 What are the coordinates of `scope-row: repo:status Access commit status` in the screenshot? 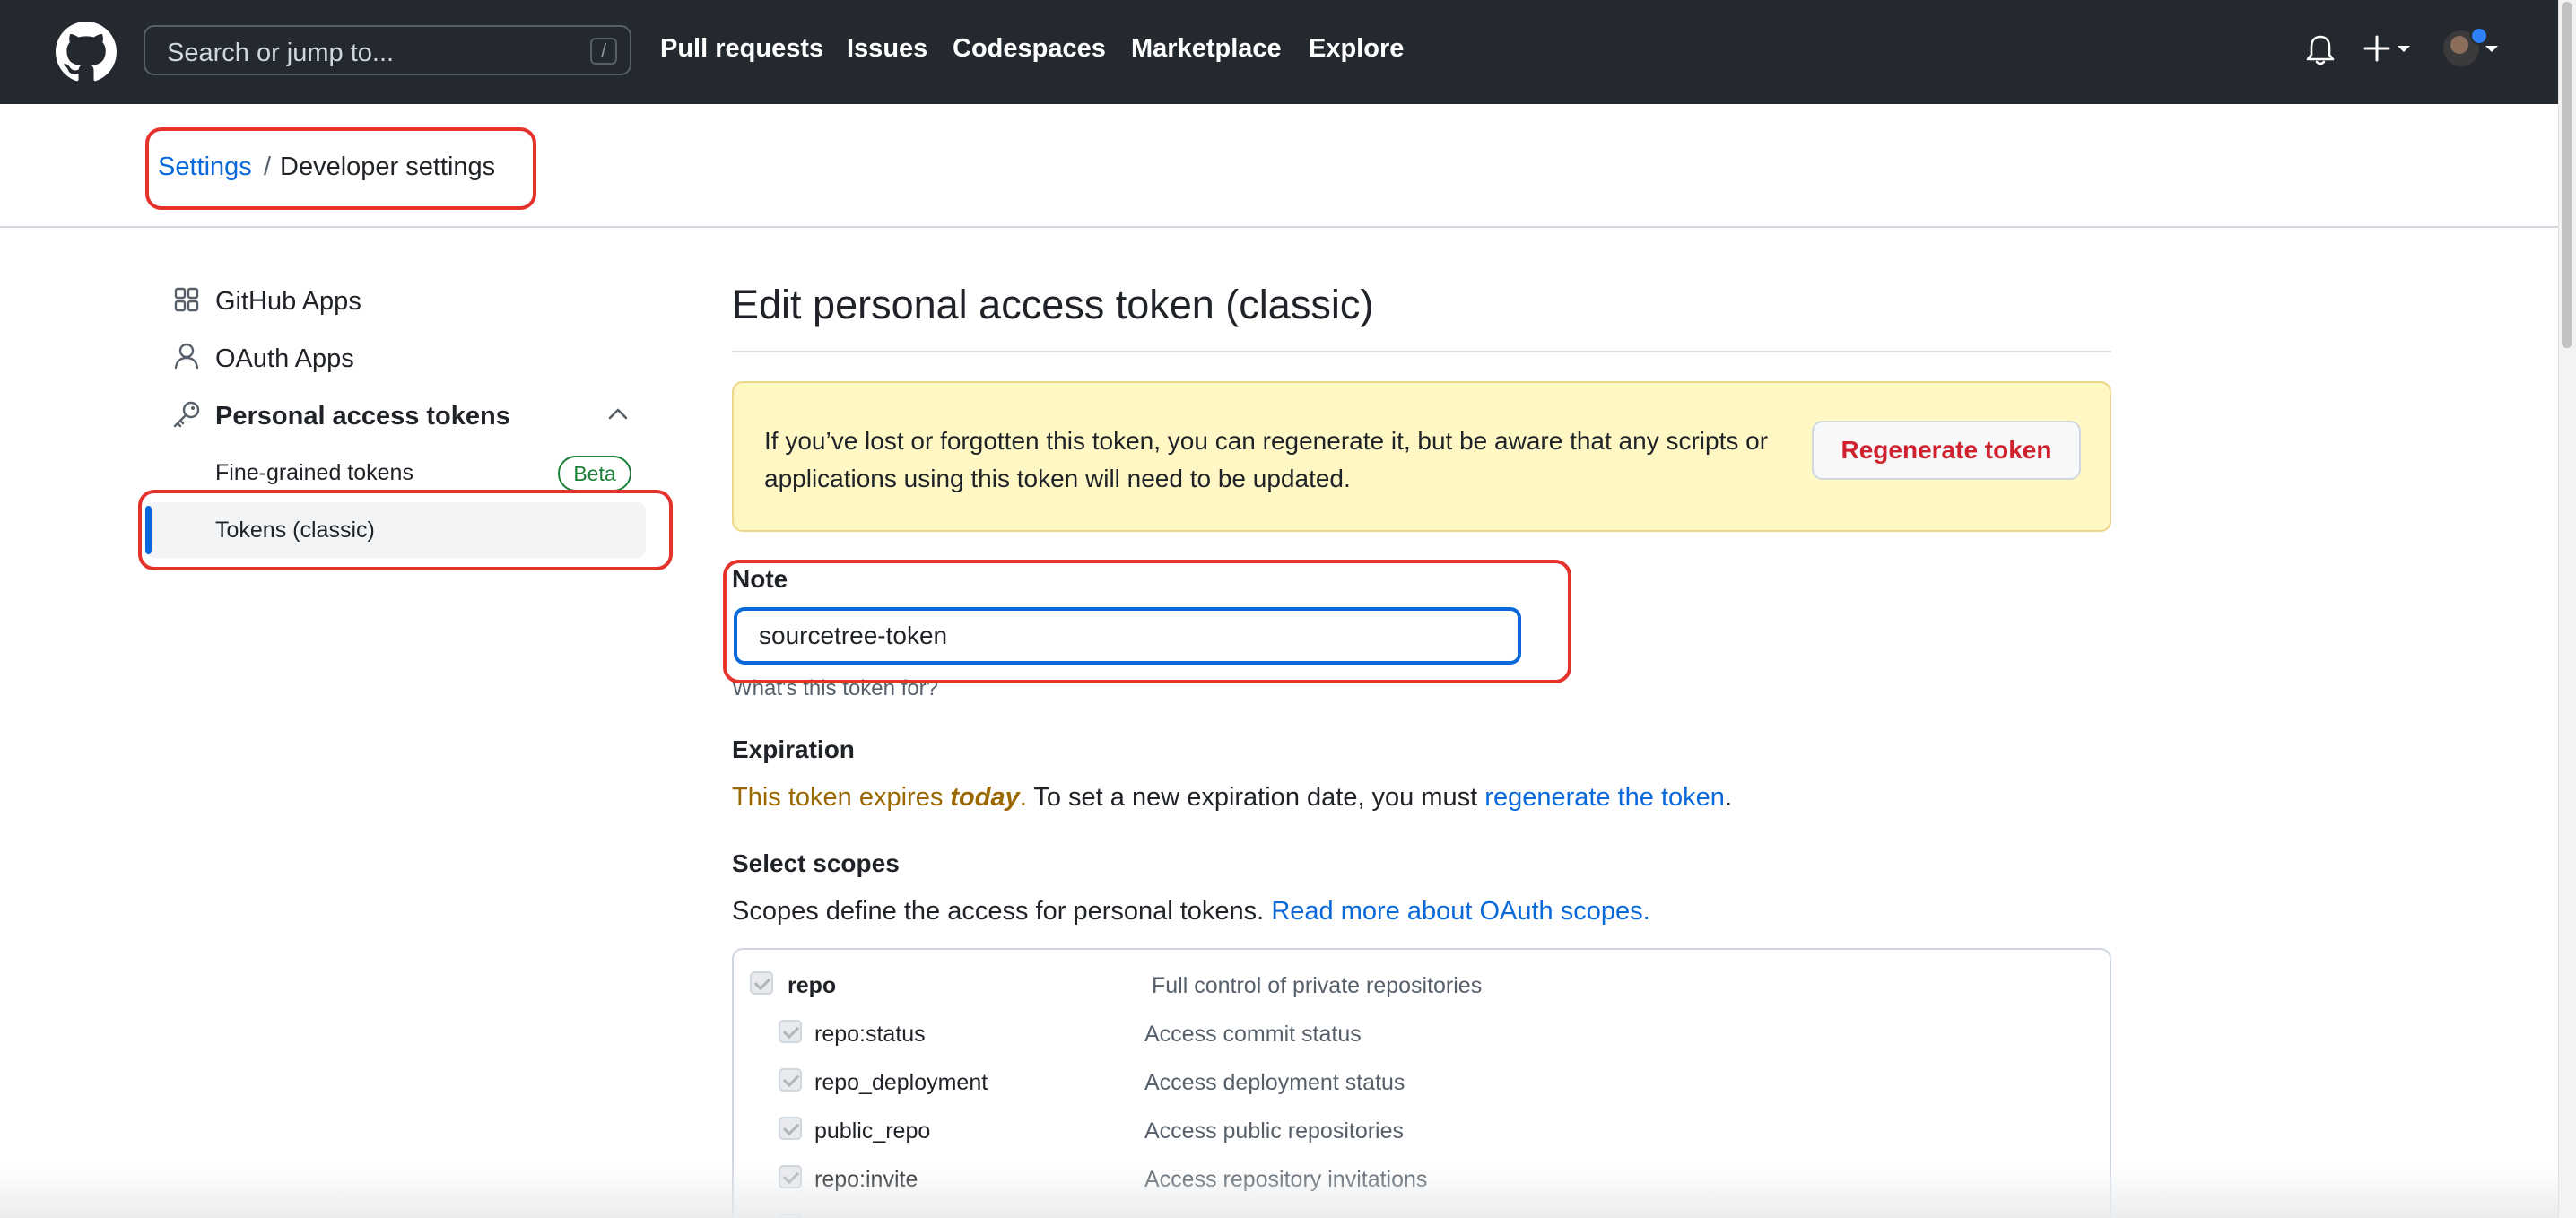 It's located at (1420, 1038).